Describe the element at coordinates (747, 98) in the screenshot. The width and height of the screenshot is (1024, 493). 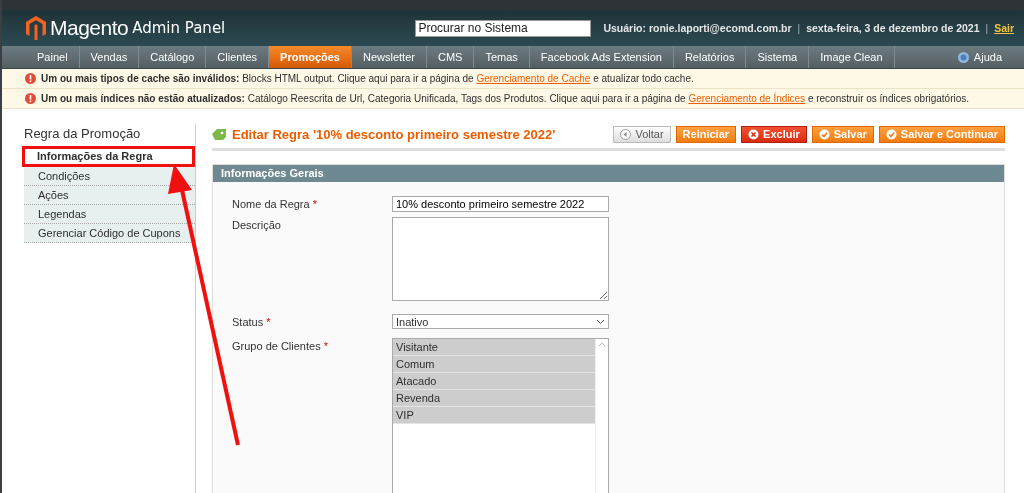
I see `notice-link: Gerenciamento de Índices` at that location.